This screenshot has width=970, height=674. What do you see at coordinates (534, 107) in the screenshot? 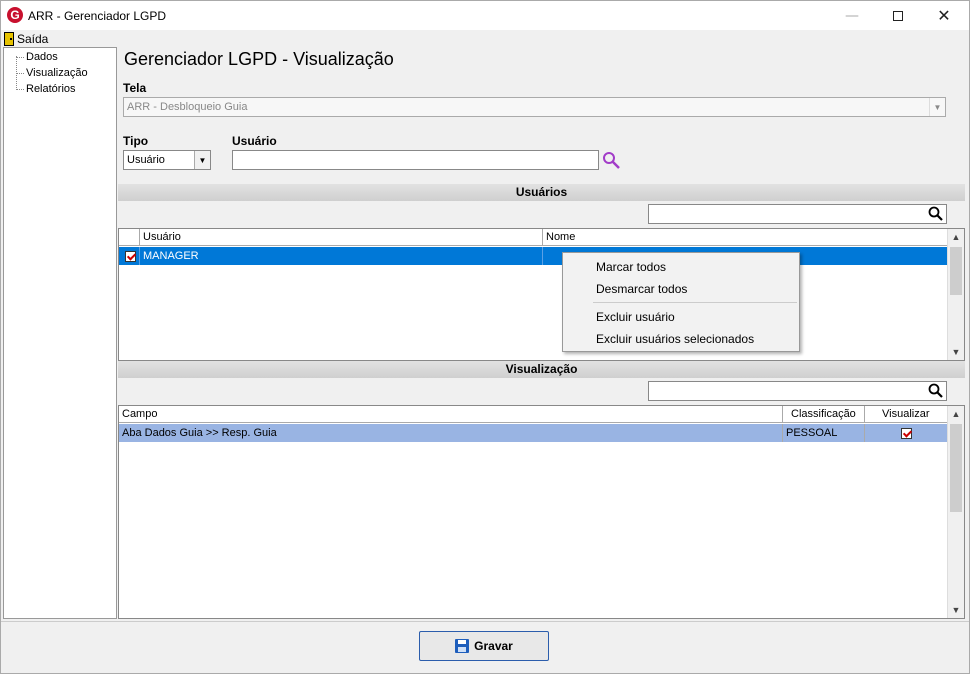
I see `tela-select: ARR - Desbloqueio Guia ▼` at bounding box center [534, 107].